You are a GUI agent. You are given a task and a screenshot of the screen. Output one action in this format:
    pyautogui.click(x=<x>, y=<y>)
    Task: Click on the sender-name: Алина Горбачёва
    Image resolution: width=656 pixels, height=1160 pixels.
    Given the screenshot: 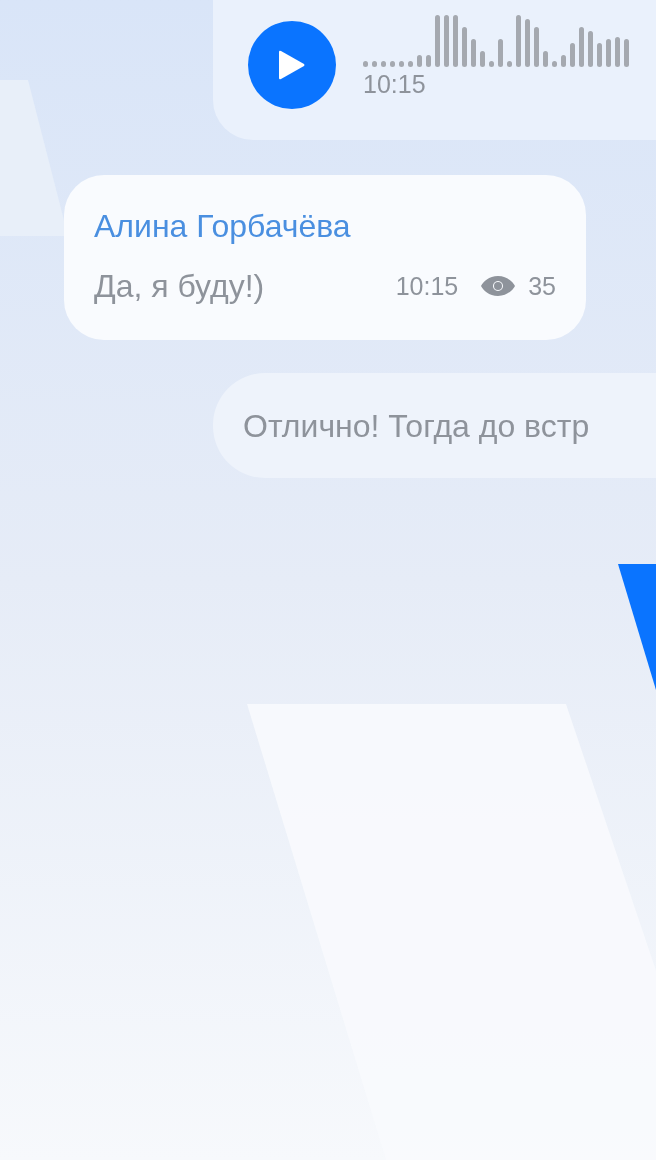 What is the action you would take?
    pyautogui.click(x=222, y=226)
    